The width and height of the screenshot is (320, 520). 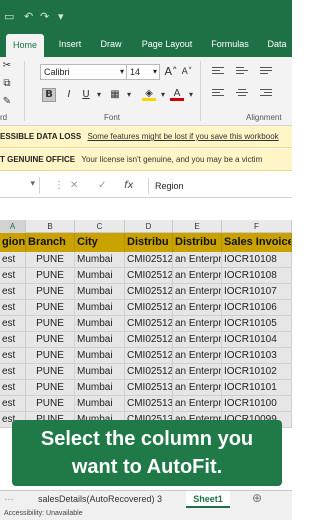 What do you see at coordinates (143, 72) in the screenshot?
I see `font-size-select: 14 ▾` at bounding box center [143, 72].